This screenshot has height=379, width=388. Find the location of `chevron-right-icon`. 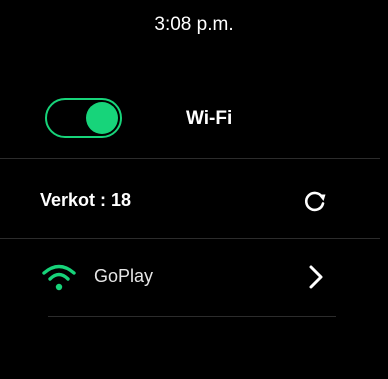

chevron-right-icon is located at coordinates (316, 277).